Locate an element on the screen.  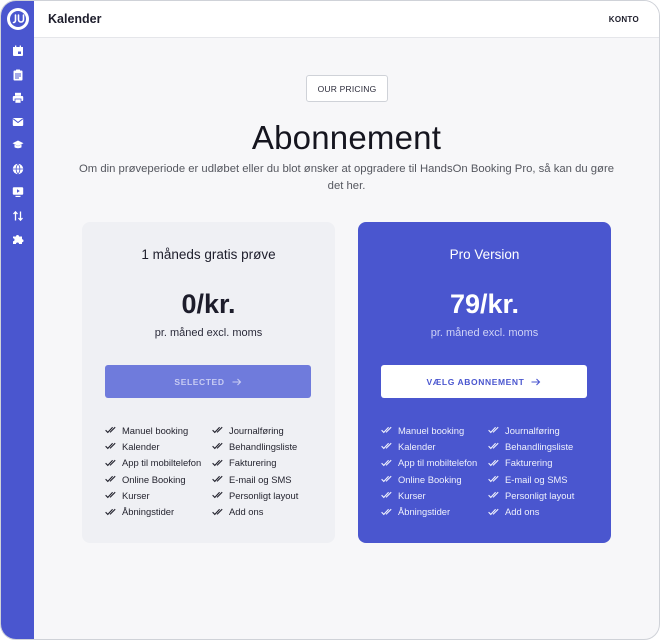
top-bar: Kalender KONTO is located at coordinates (346, 19).